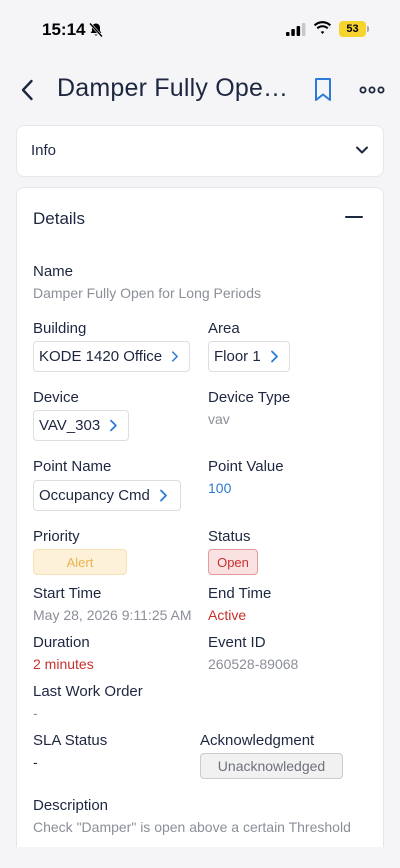  What do you see at coordinates (59, 218) in the screenshot?
I see `details-section-title: Details` at bounding box center [59, 218].